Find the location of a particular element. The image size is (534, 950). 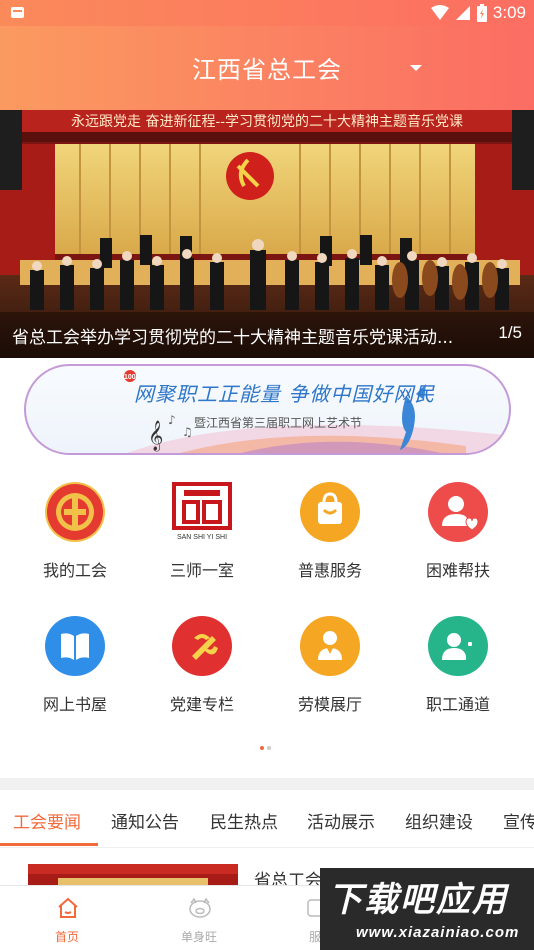

party-emblem-icon is located at coordinates (202, 646).